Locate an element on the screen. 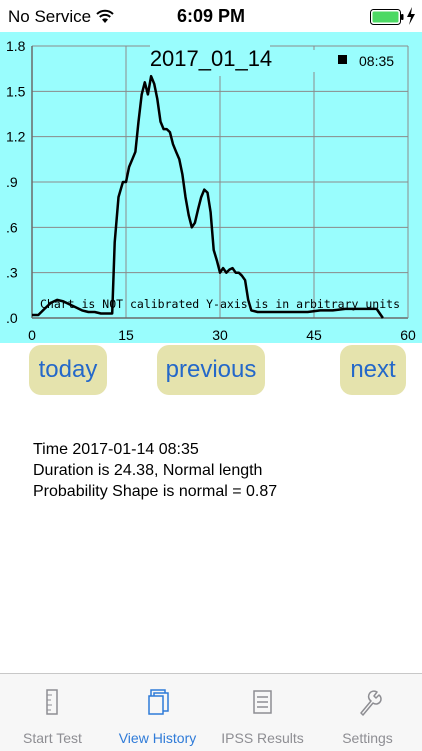  battery-charging-icon is located at coordinates (387, 17).